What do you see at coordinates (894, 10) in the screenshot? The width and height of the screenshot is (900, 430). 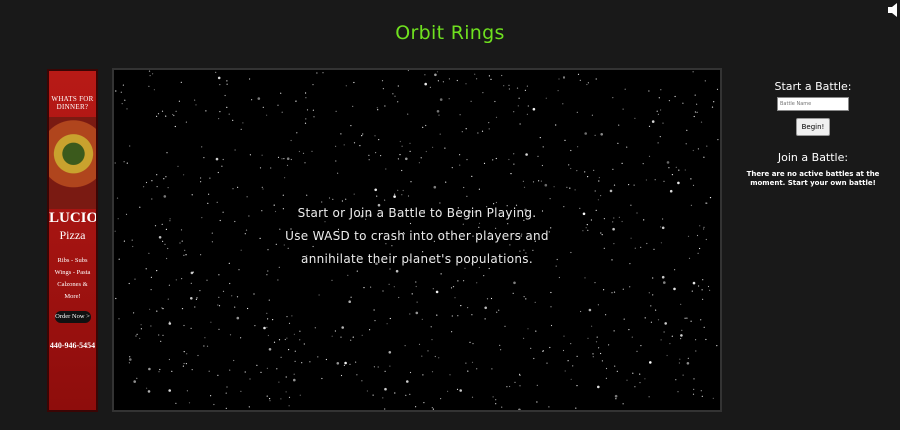 I see `speaker-icon` at bounding box center [894, 10].